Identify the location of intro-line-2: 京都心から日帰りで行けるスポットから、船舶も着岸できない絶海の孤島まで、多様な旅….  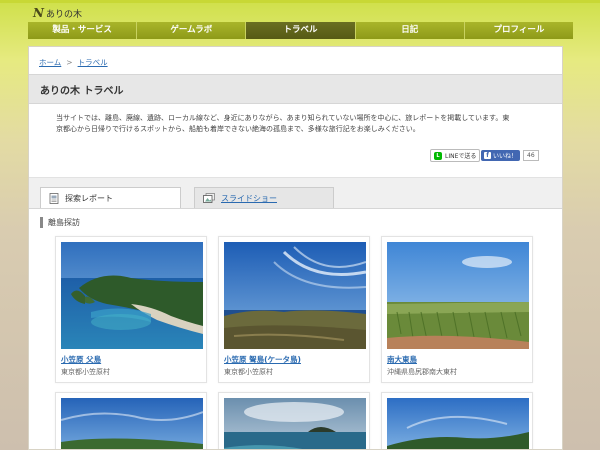
(238, 129).